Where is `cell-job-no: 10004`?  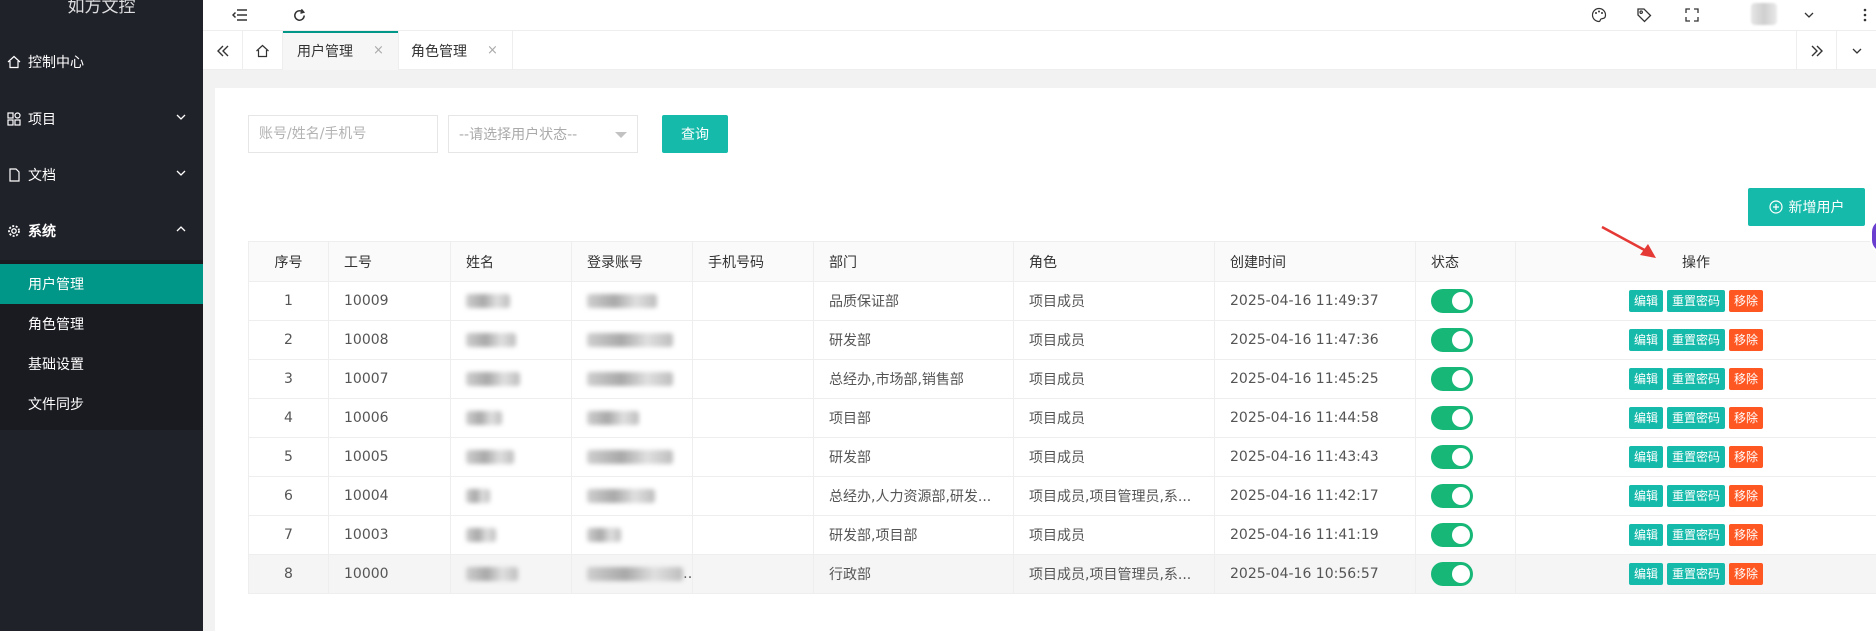 cell-job-no: 10004 is located at coordinates (389, 496).